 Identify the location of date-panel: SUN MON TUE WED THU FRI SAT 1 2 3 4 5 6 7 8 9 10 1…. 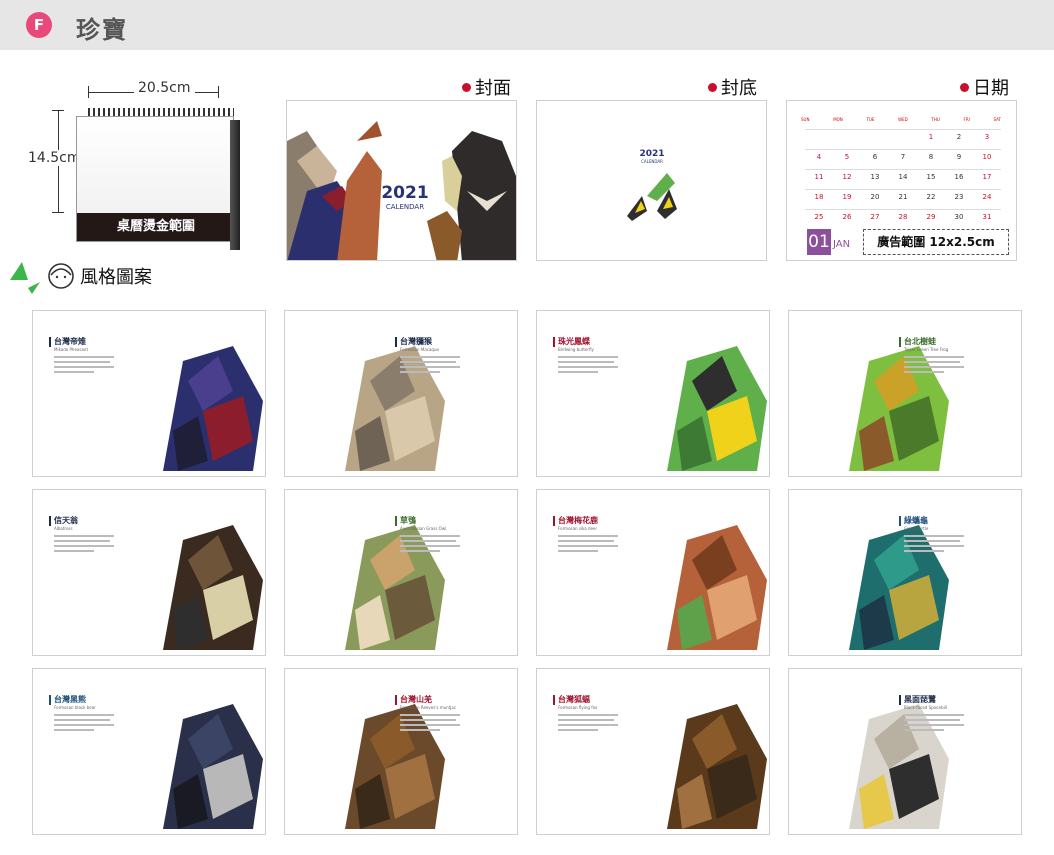
(901, 180).